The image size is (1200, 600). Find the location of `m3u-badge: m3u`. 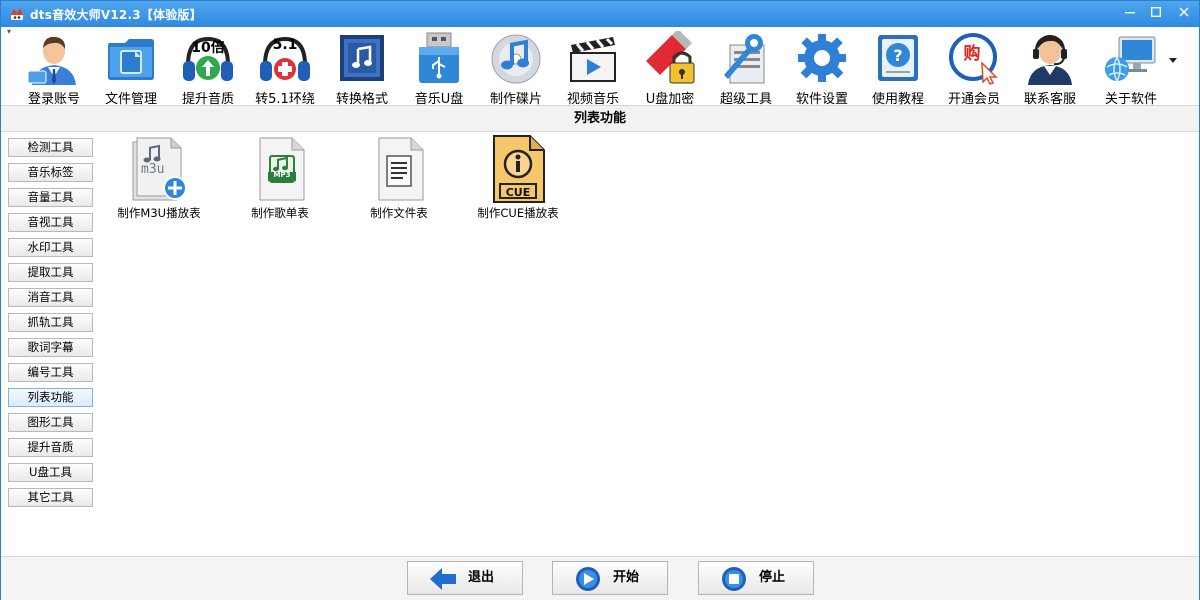

m3u-badge: m3u is located at coordinates (153, 169).